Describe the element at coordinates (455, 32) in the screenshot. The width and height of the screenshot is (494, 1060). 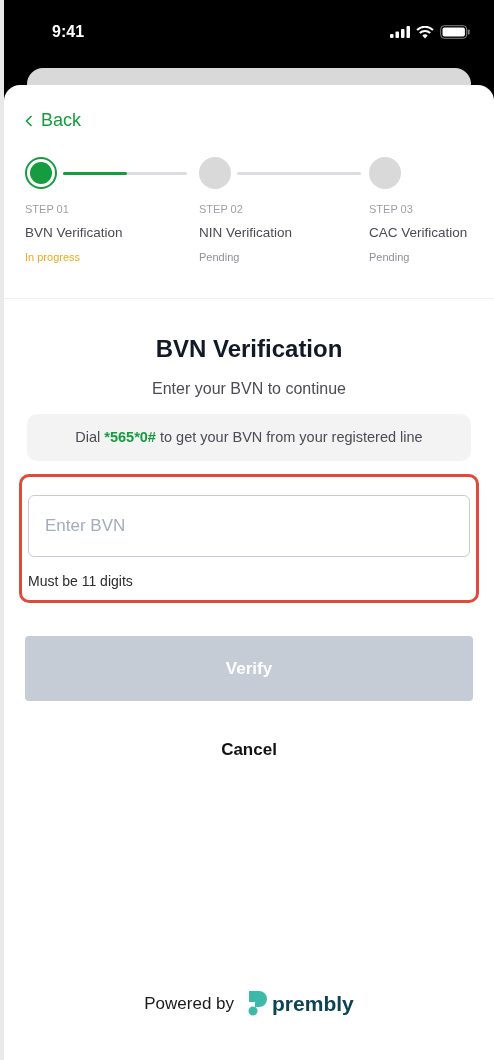
I see `battery-icon` at that location.